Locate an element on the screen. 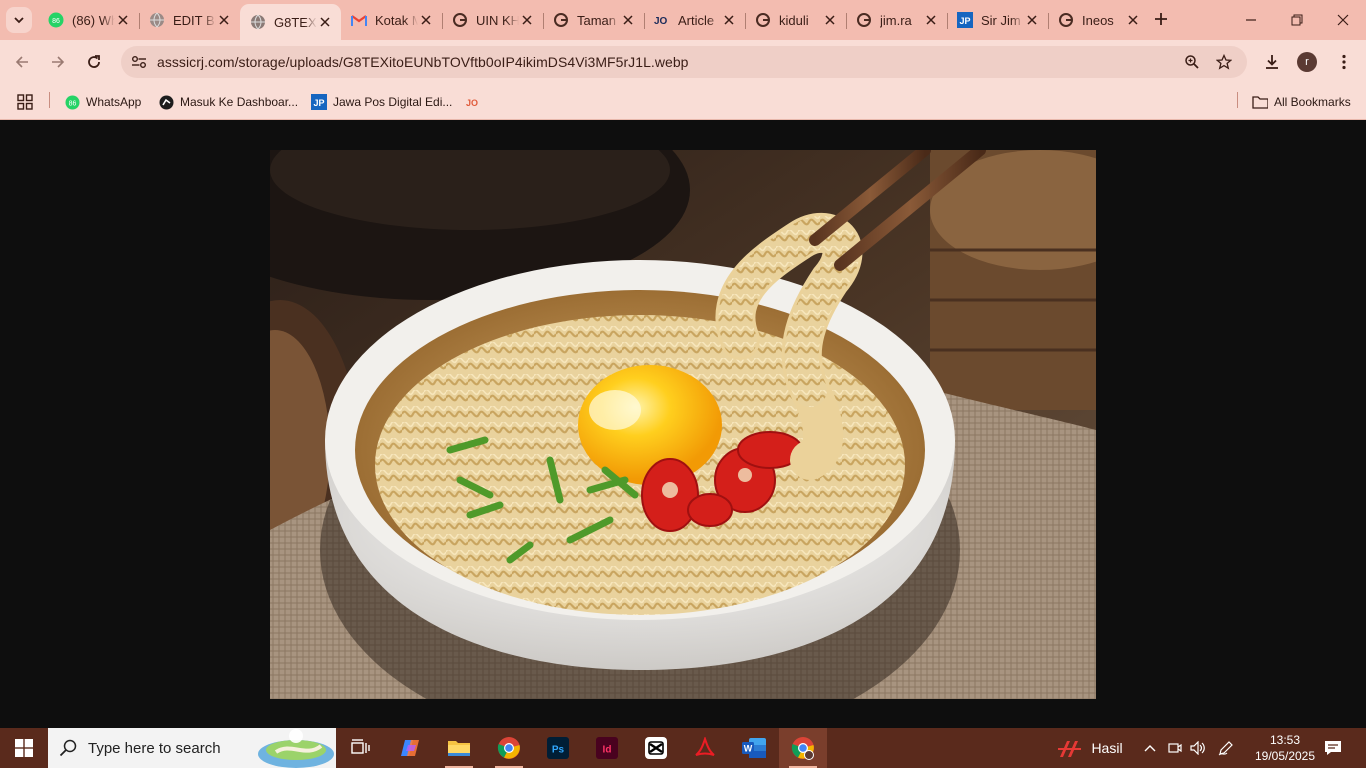 This screenshot has height=768, width=1366. word-button: W is located at coordinates (754, 748).